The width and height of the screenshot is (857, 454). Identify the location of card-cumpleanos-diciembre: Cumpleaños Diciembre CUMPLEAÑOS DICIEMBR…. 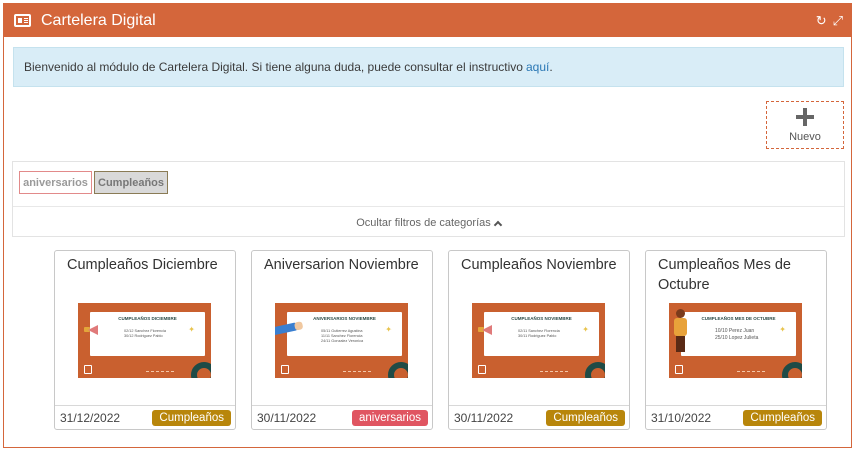
(145, 340).